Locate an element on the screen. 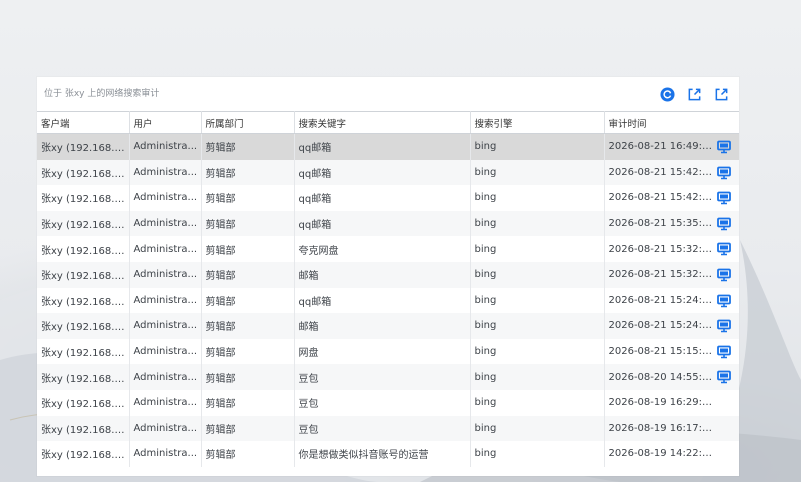 The width and height of the screenshot is (801, 482). table-header-row: 客户端 用户 所属部门 搜索关键字 搜索引擎 审计时间 is located at coordinates (388, 122).